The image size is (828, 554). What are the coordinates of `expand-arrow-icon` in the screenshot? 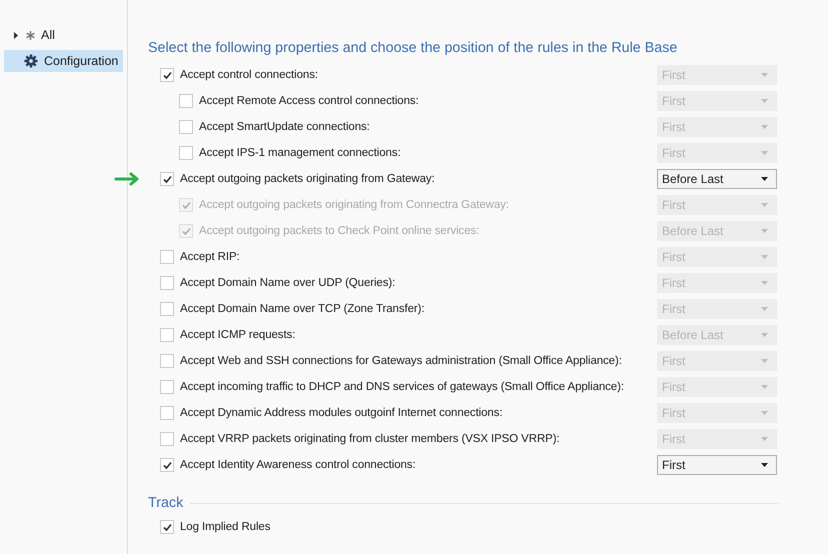 It's located at (16, 35).